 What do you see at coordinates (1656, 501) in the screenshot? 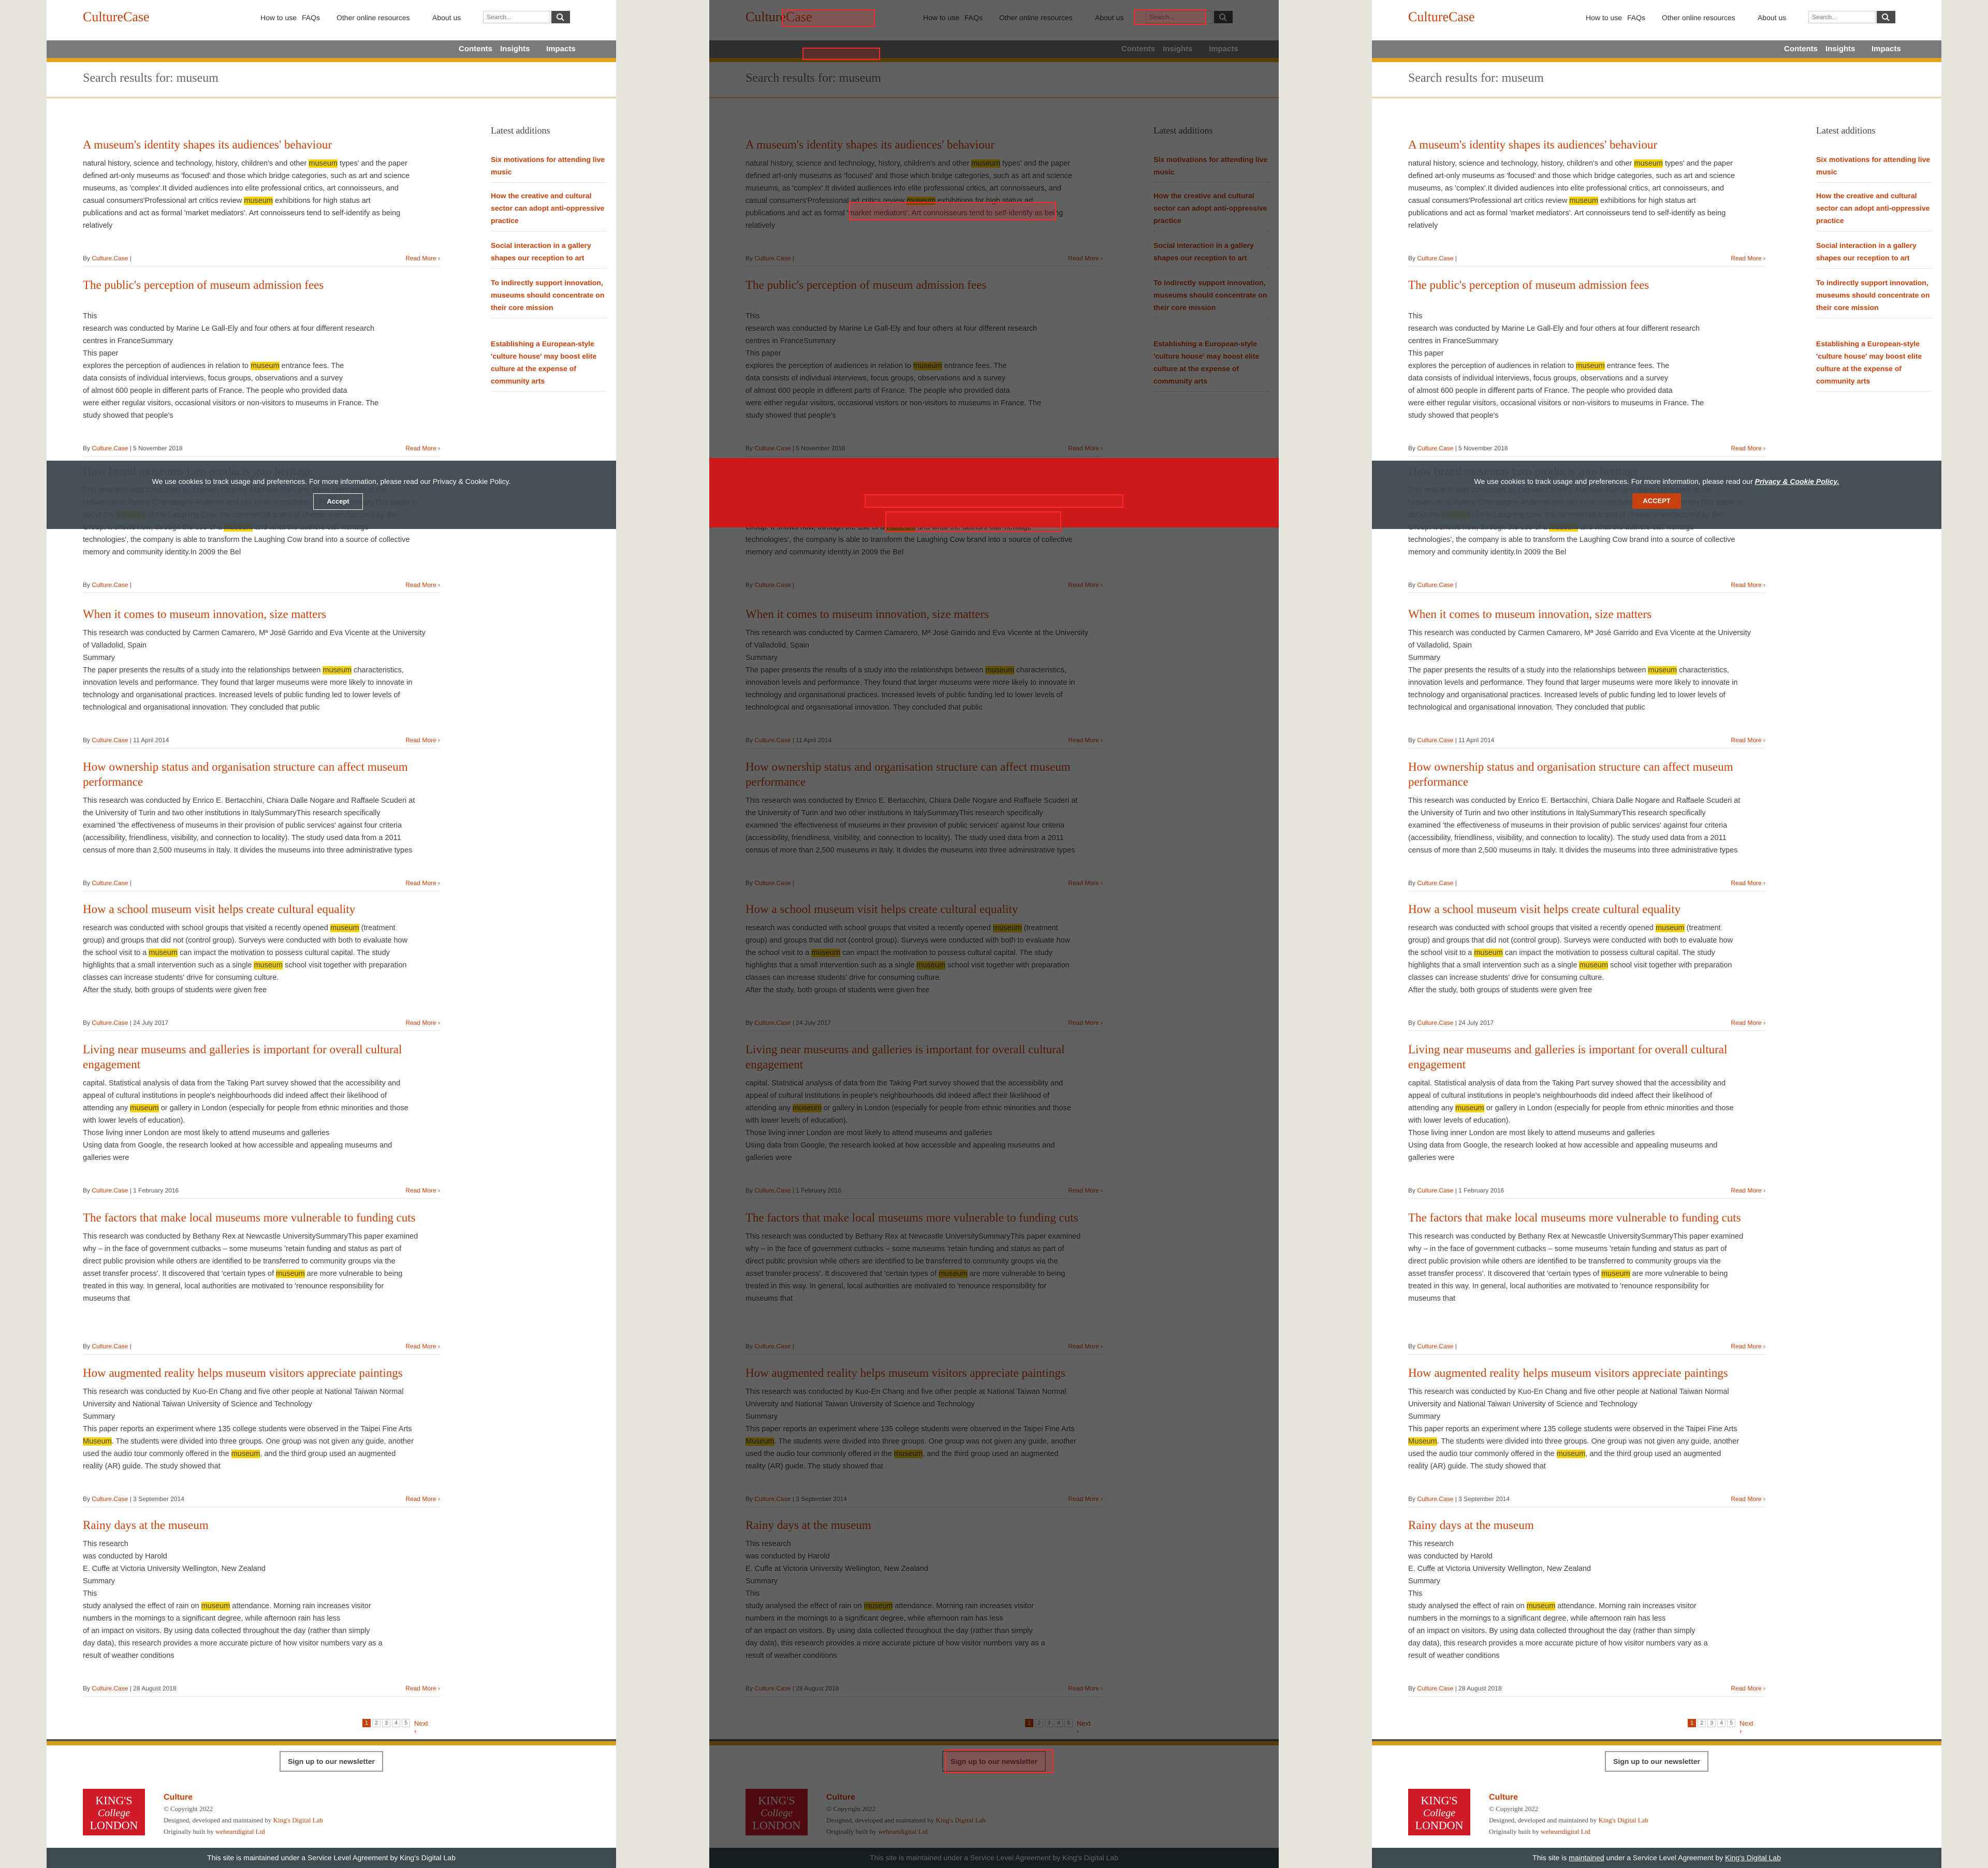
I see `cookie-accept-button: ACCEPT` at bounding box center [1656, 501].